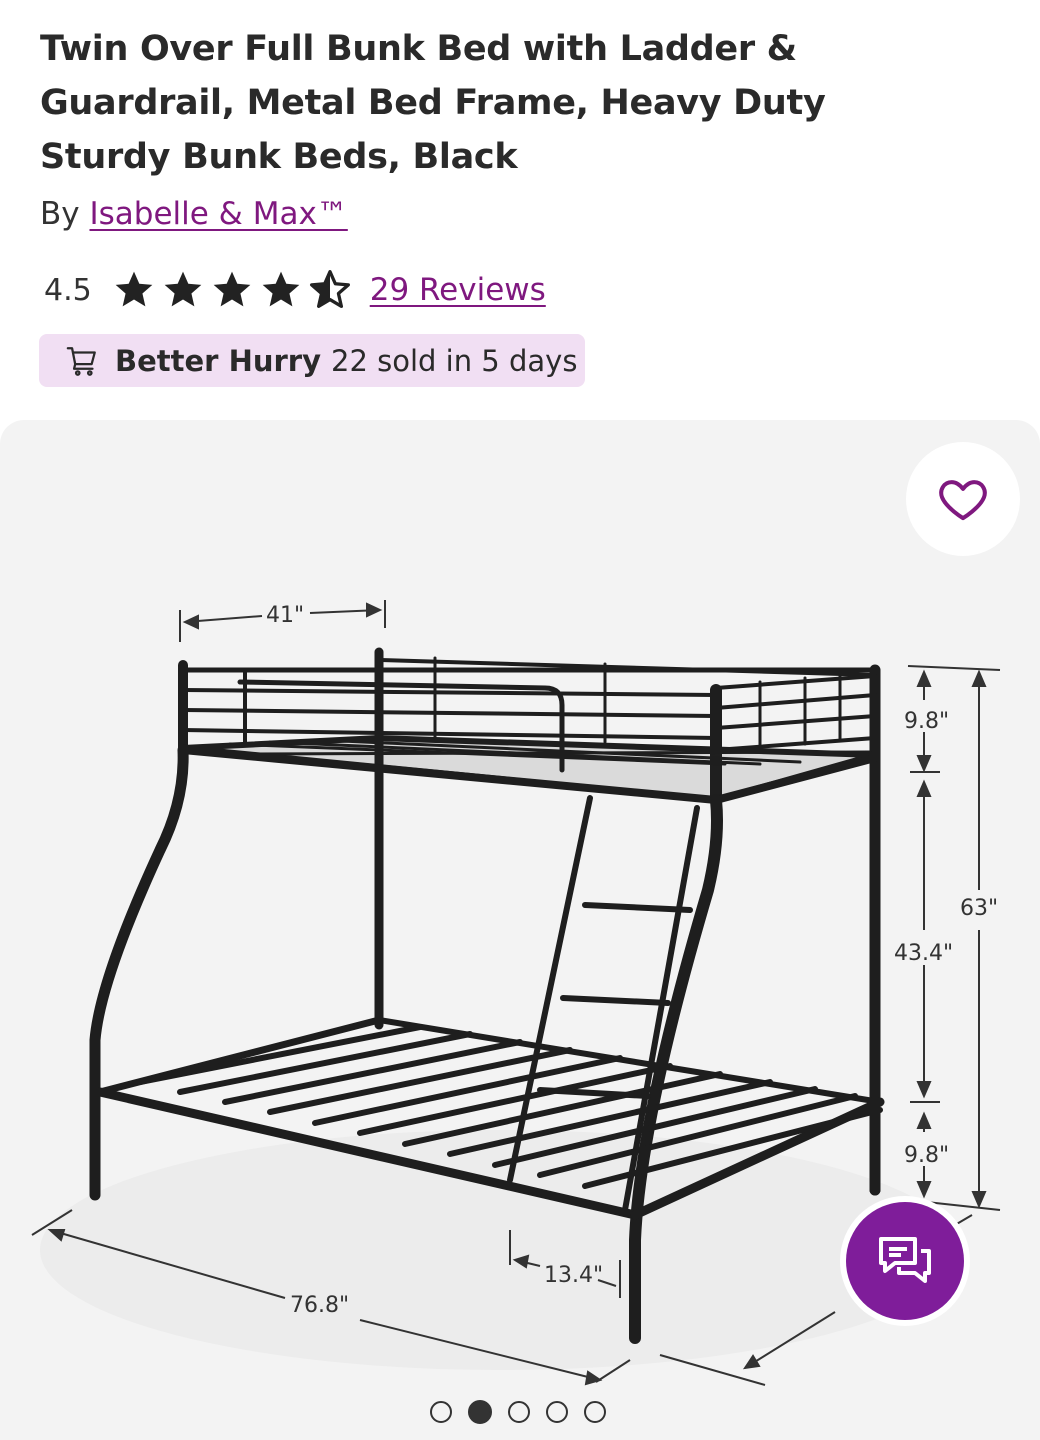 This screenshot has height=1440, width=1040. I want to click on gallery-pagination, so click(518, 1412).